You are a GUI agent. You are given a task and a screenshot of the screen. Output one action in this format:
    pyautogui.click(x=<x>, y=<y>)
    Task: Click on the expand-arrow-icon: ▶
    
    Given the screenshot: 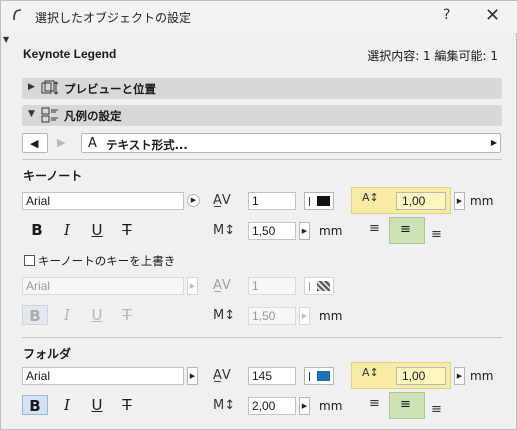 What is the action you would take?
    pyautogui.click(x=31, y=87)
    